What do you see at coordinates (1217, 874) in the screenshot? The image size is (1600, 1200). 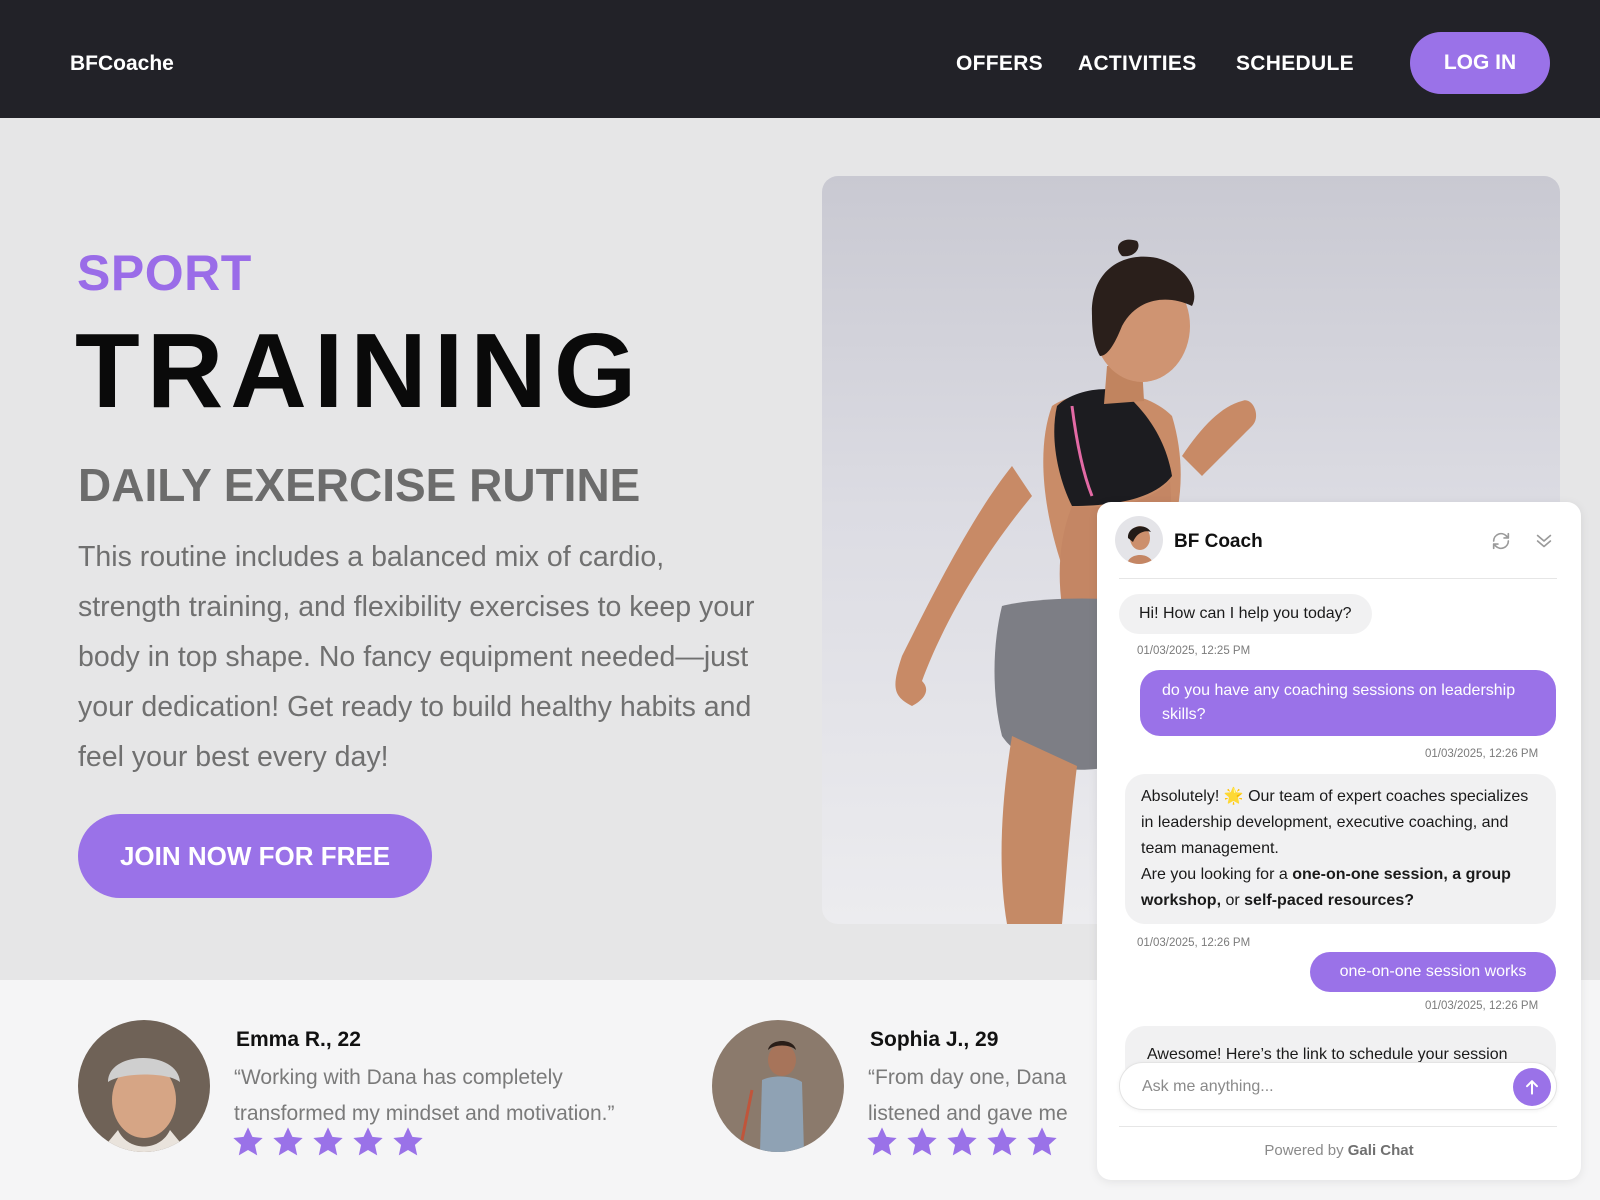 I see `bot-message-text: Are you looking for a` at bounding box center [1217, 874].